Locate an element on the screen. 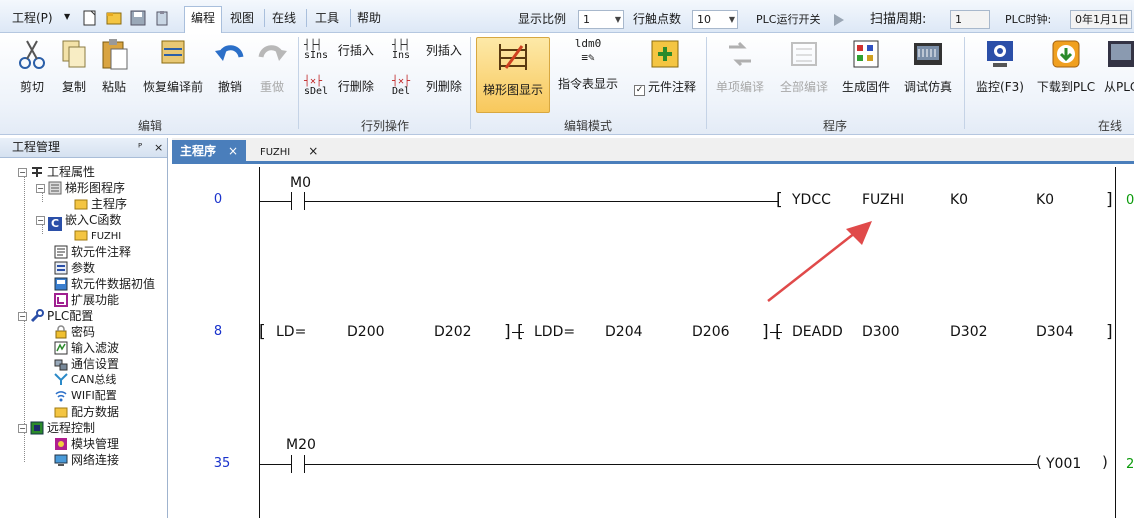 The width and height of the screenshot is (1134, 518). instr-operand: D200 is located at coordinates (366, 332).